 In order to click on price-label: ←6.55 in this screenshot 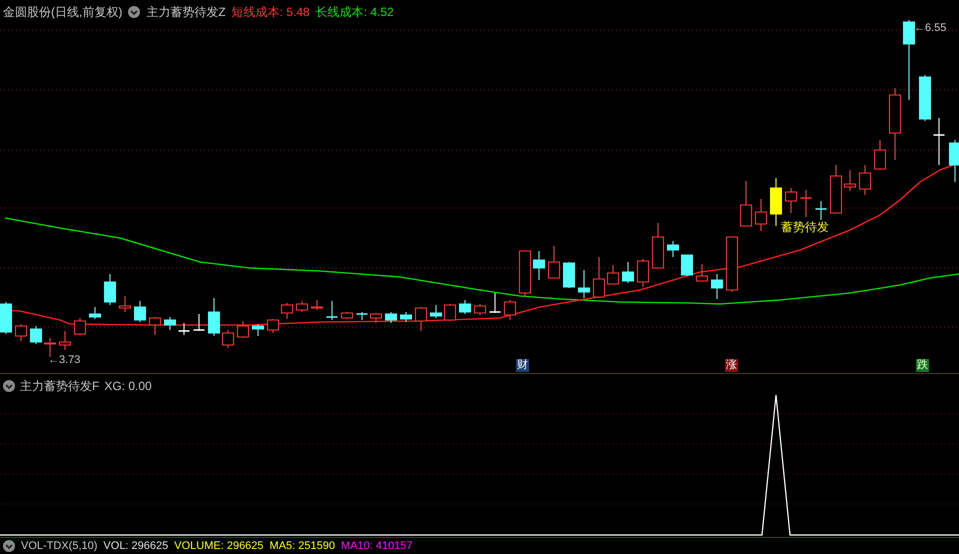, I will do `click(930, 28)`.